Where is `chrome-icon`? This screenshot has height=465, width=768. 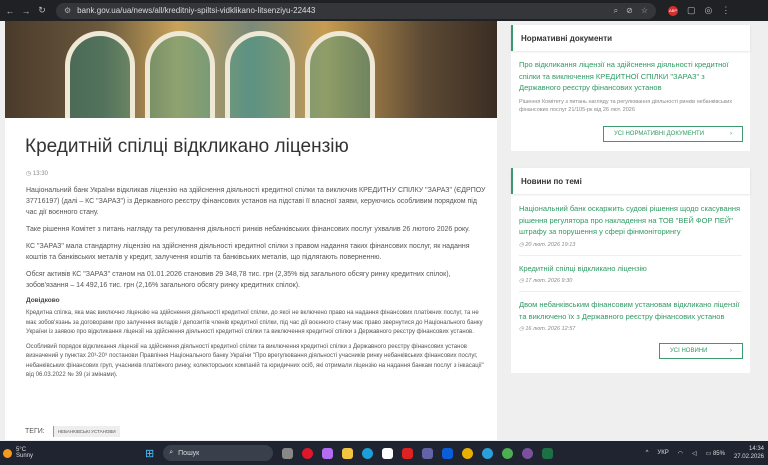
chrome-icon is located at coordinates (468, 453).